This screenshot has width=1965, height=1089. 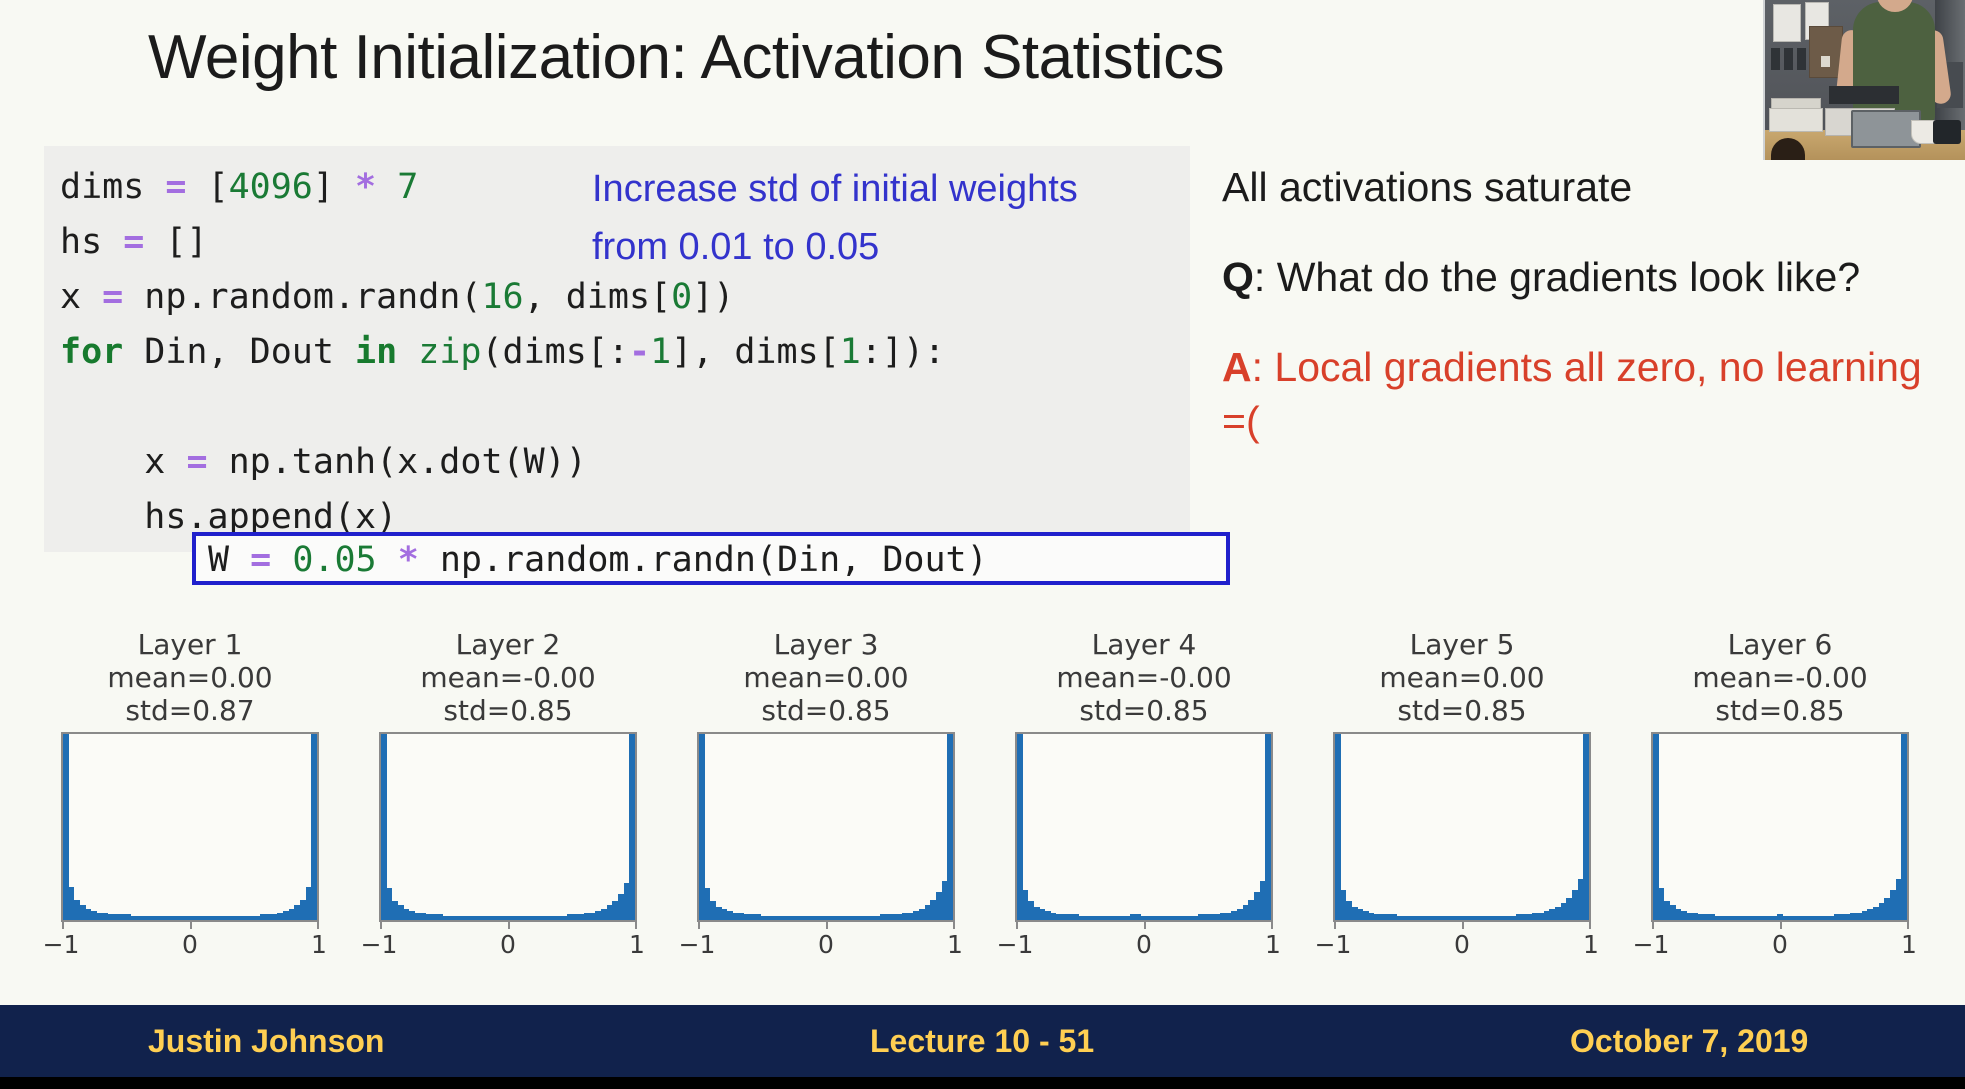 What do you see at coordinates (835, 189) in the screenshot?
I see `annotation-line-1: Increase std of initial weights` at bounding box center [835, 189].